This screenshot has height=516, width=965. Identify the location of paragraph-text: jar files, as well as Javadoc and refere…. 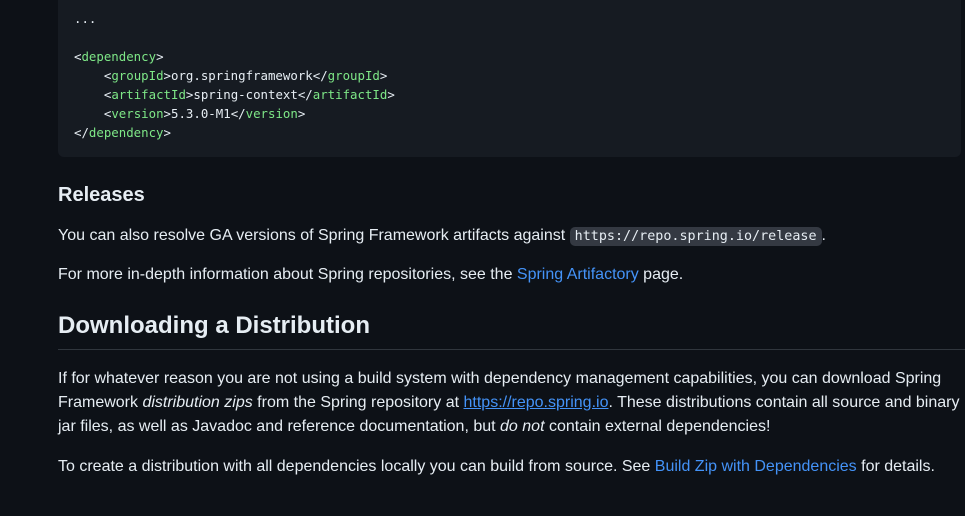
(279, 426).